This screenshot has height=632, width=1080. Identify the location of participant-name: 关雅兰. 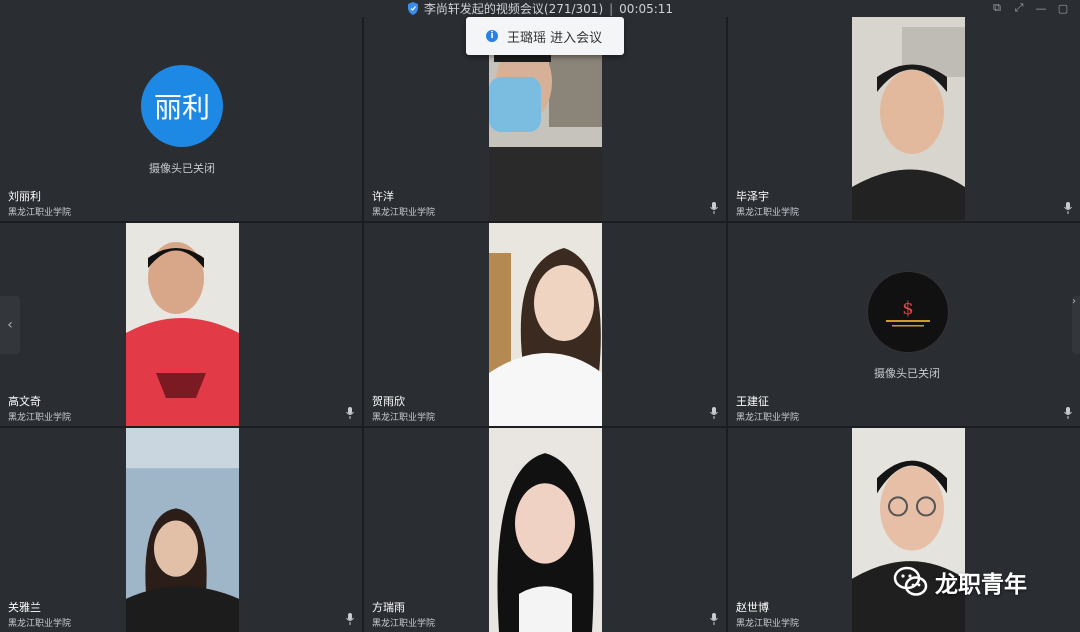
(24, 607).